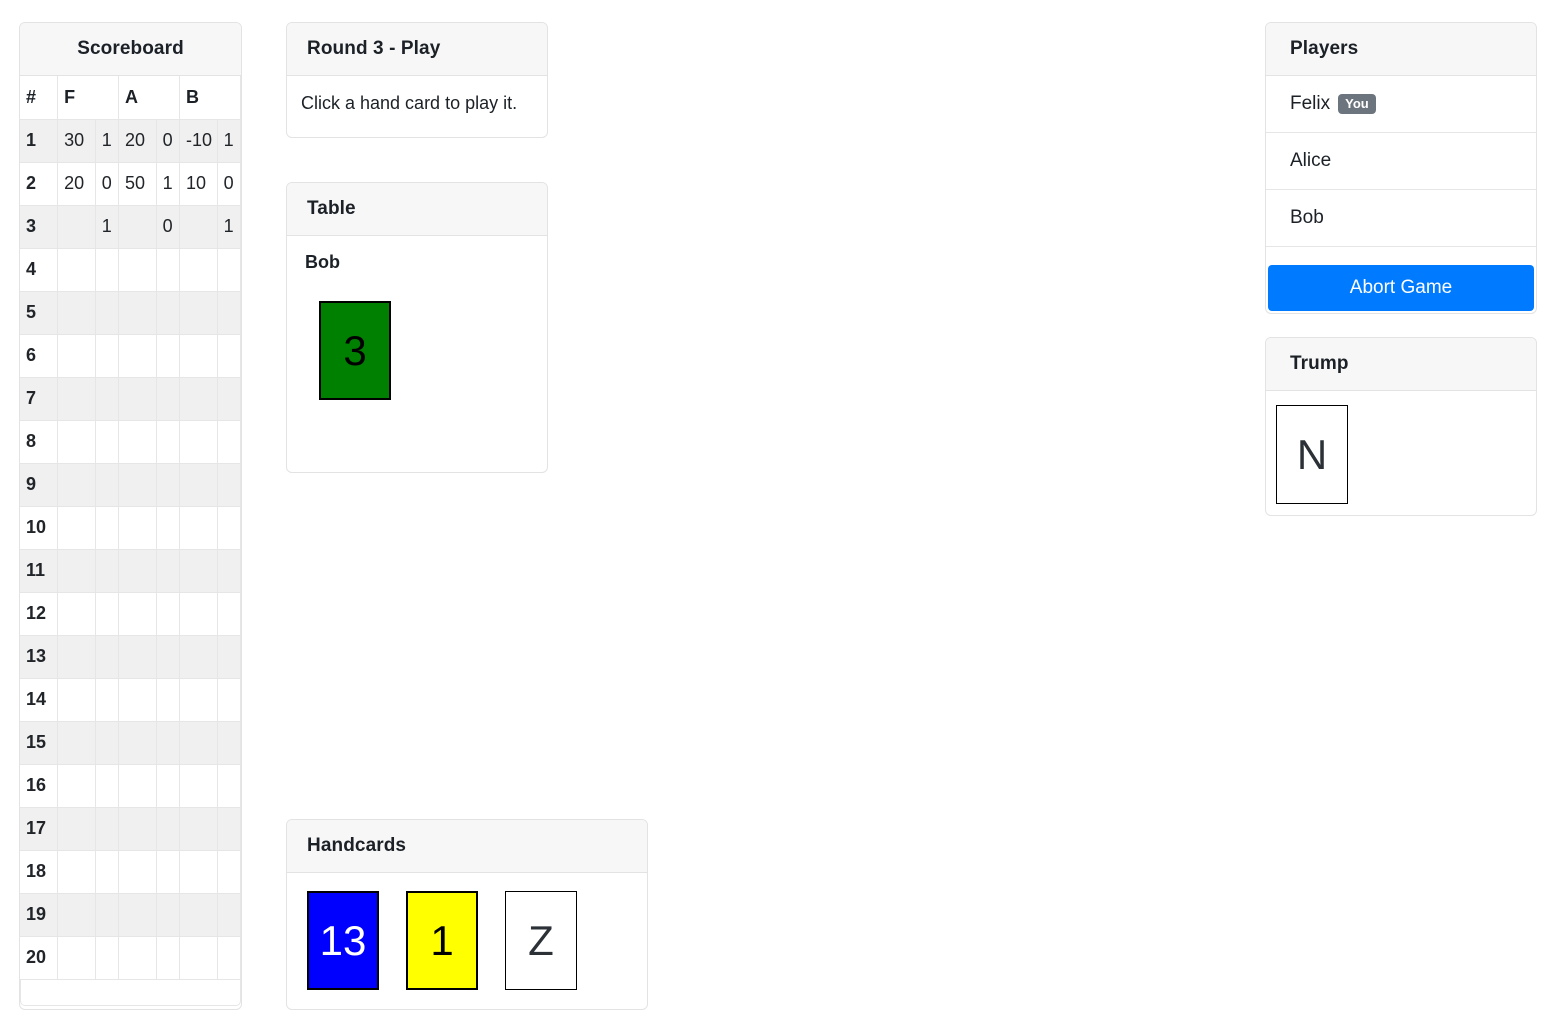  I want to click on table-row: 13, so click(131, 656).